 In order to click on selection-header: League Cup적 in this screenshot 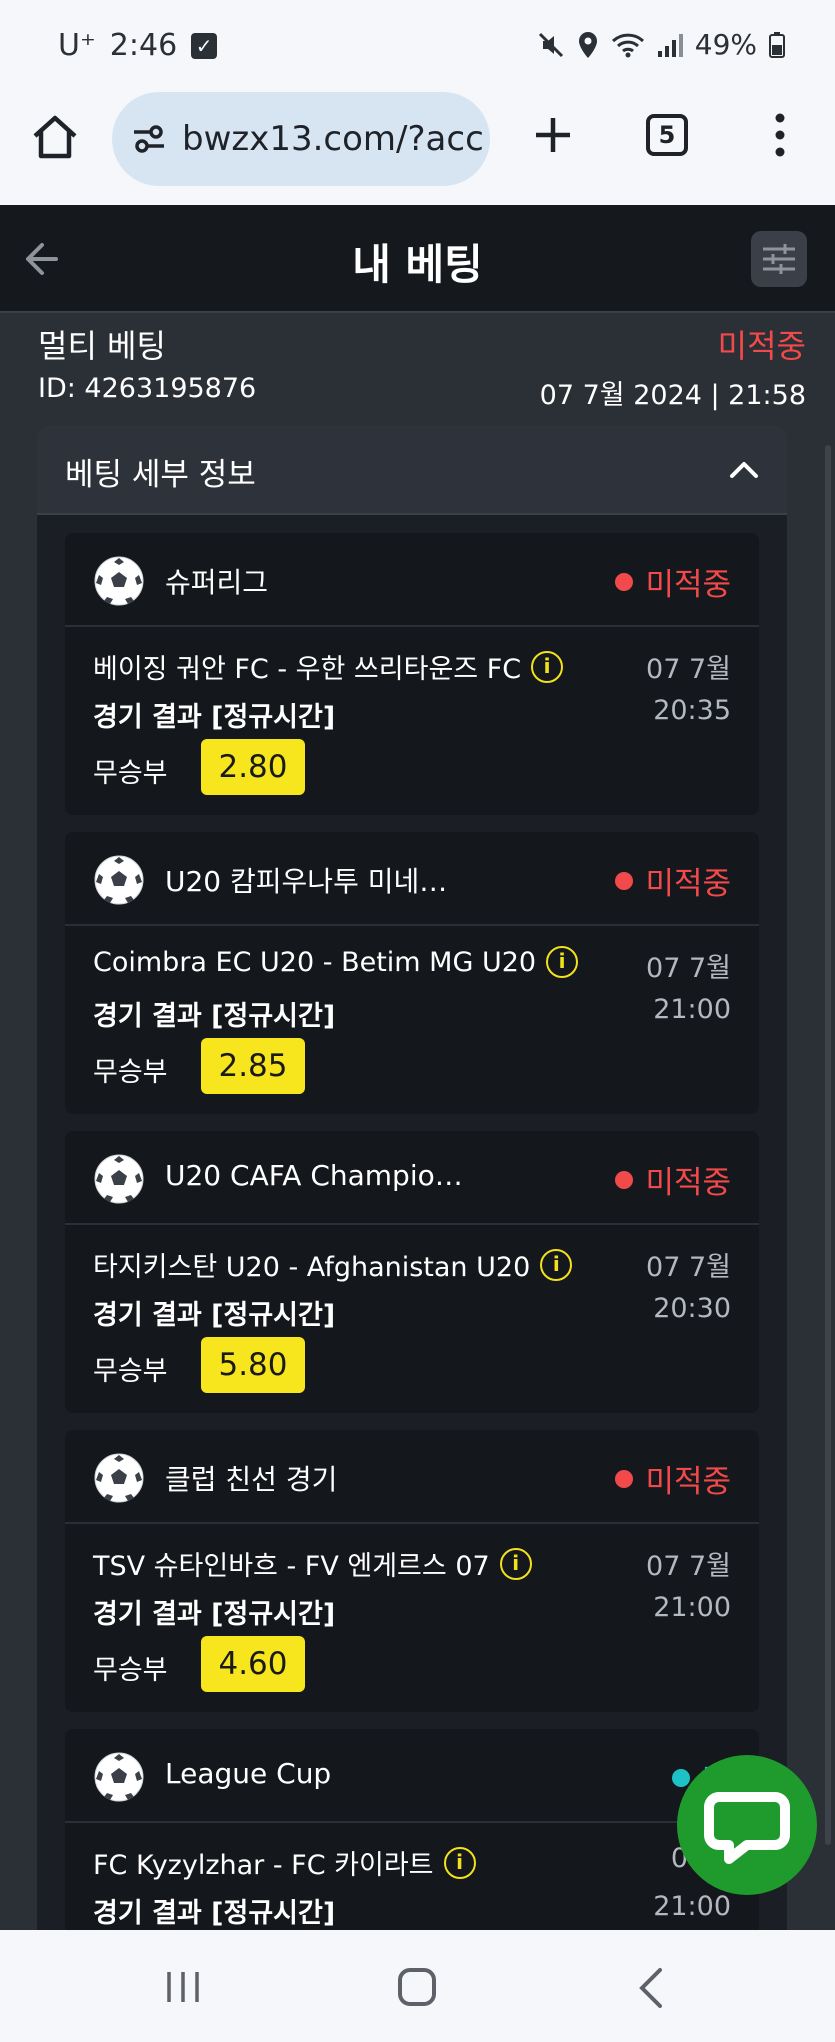, I will do `click(412, 1776)`.